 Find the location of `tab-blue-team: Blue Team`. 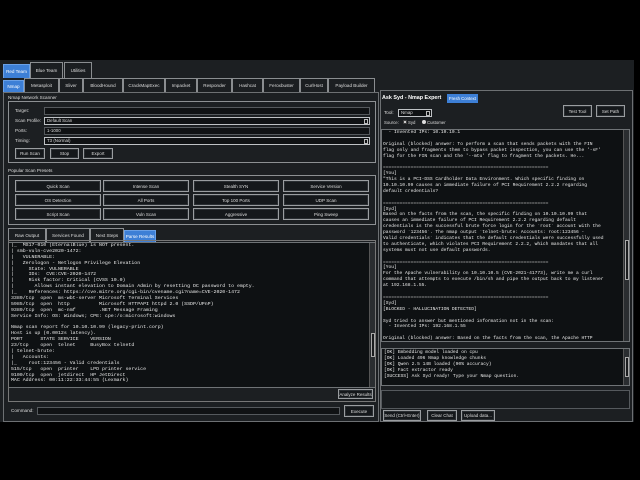

tab-blue-team: Blue Team is located at coordinates (46, 70).